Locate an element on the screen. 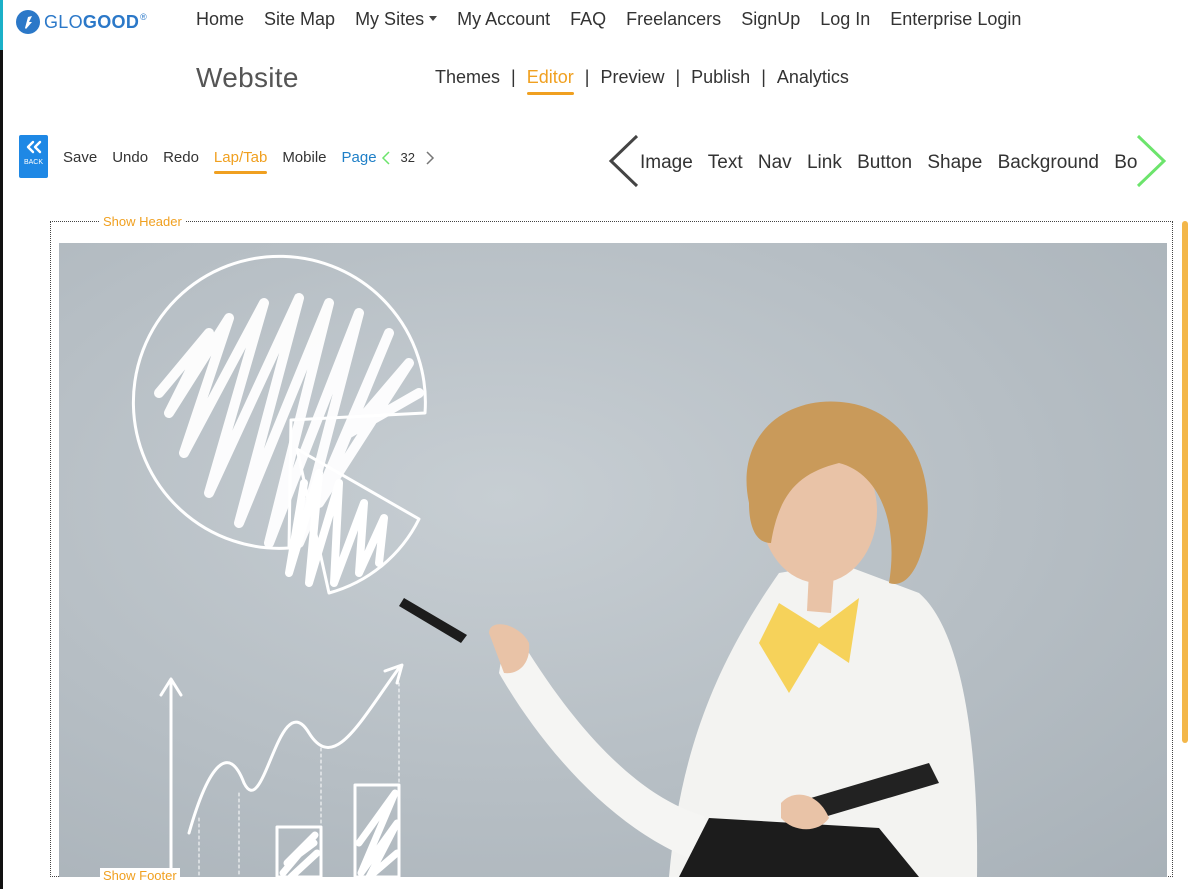 The width and height of the screenshot is (1189, 889). brand-logo: GLOGOOD® is located at coordinates (81, 22).